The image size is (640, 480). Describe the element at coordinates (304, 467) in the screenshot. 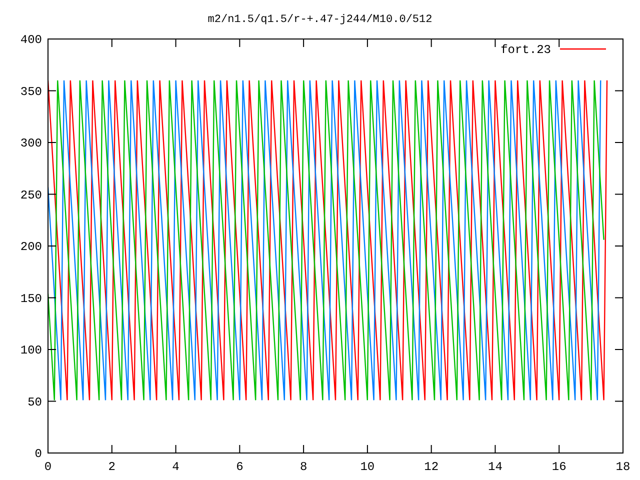

I see `x-tick-label: 8` at that location.